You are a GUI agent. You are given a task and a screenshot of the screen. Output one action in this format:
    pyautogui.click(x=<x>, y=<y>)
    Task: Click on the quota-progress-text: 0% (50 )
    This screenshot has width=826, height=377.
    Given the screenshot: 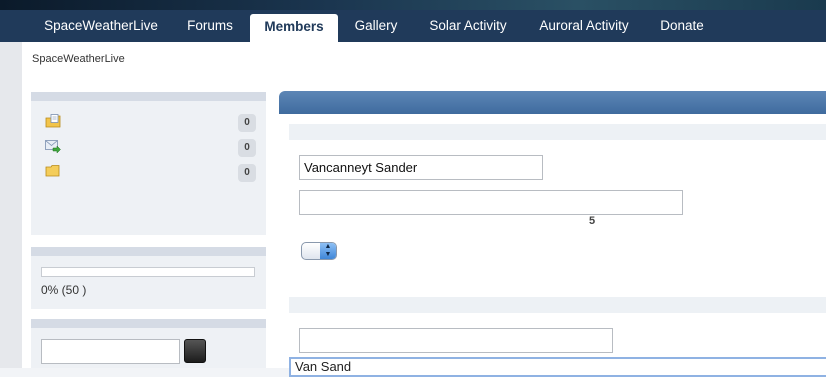 What is the action you would take?
    pyautogui.click(x=64, y=290)
    